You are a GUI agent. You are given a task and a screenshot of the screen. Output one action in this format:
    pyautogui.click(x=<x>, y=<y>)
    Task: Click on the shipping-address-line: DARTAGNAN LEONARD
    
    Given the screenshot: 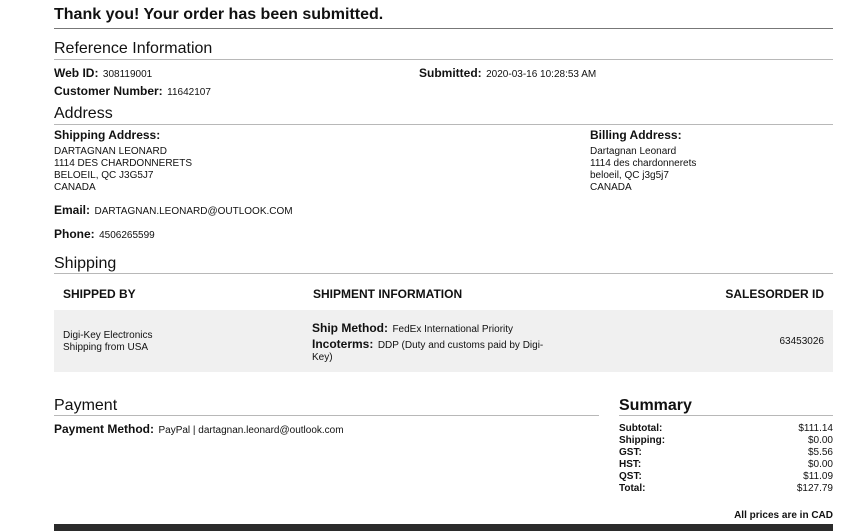 What is the action you would take?
    pyautogui.click(x=110, y=151)
    